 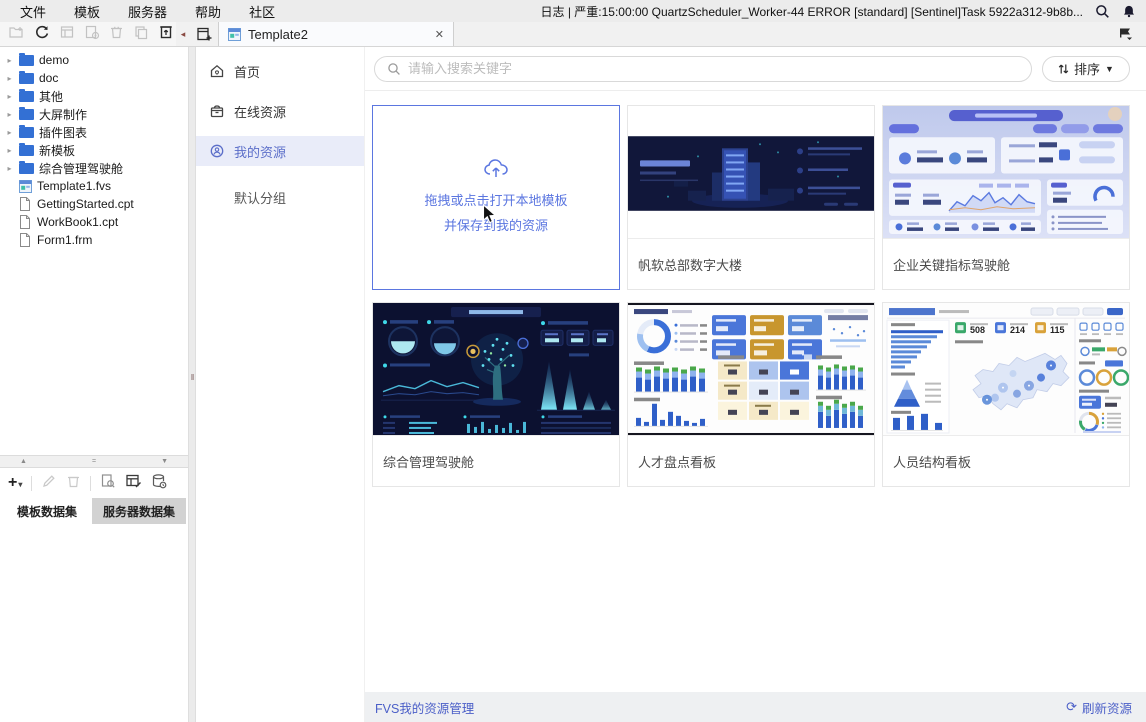 What do you see at coordinates (94, 150) in the screenshot?
I see `tree-item-folder-newtemplate: ▸ 新模板` at bounding box center [94, 150].